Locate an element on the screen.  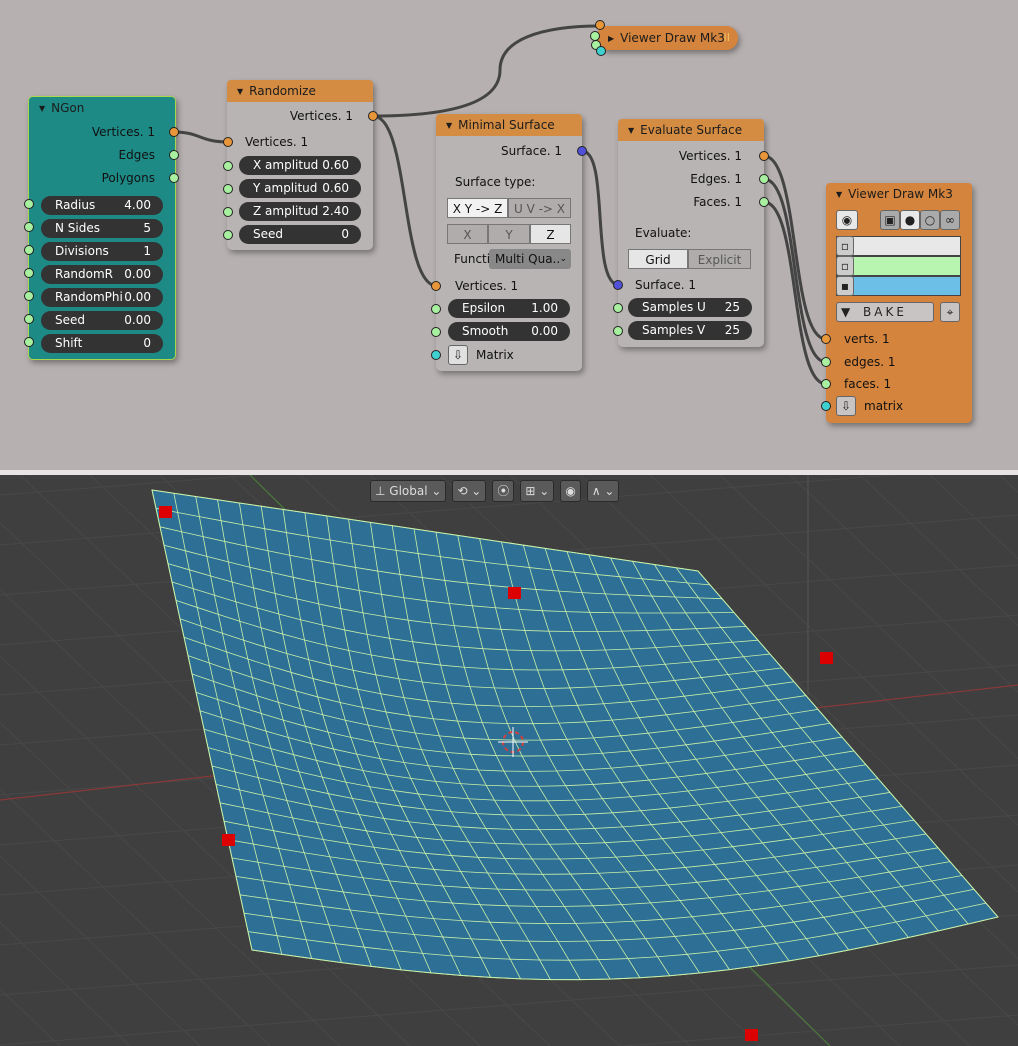
ngon-node-header: ▼ NGon is located at coordinates (102, 108).